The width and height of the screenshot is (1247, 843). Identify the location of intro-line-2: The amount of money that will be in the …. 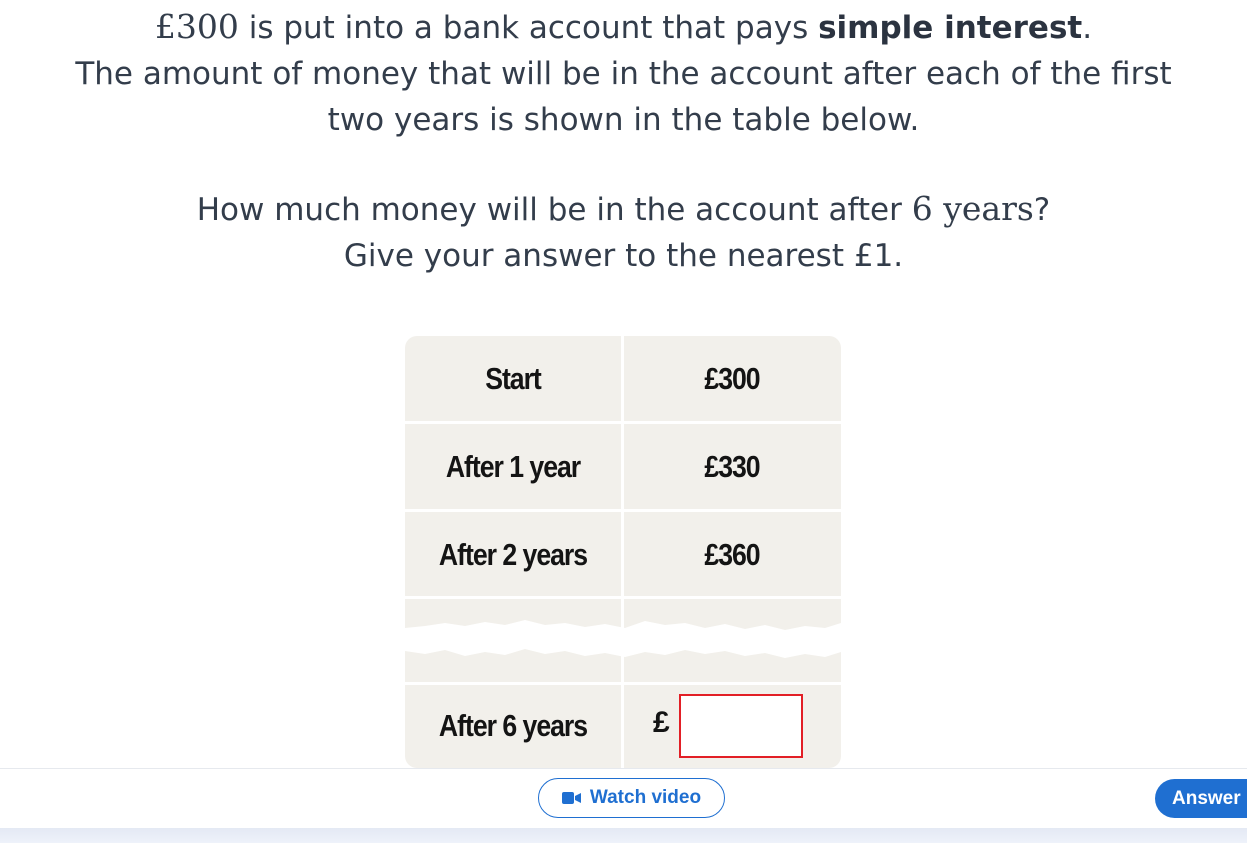
(623, 74).